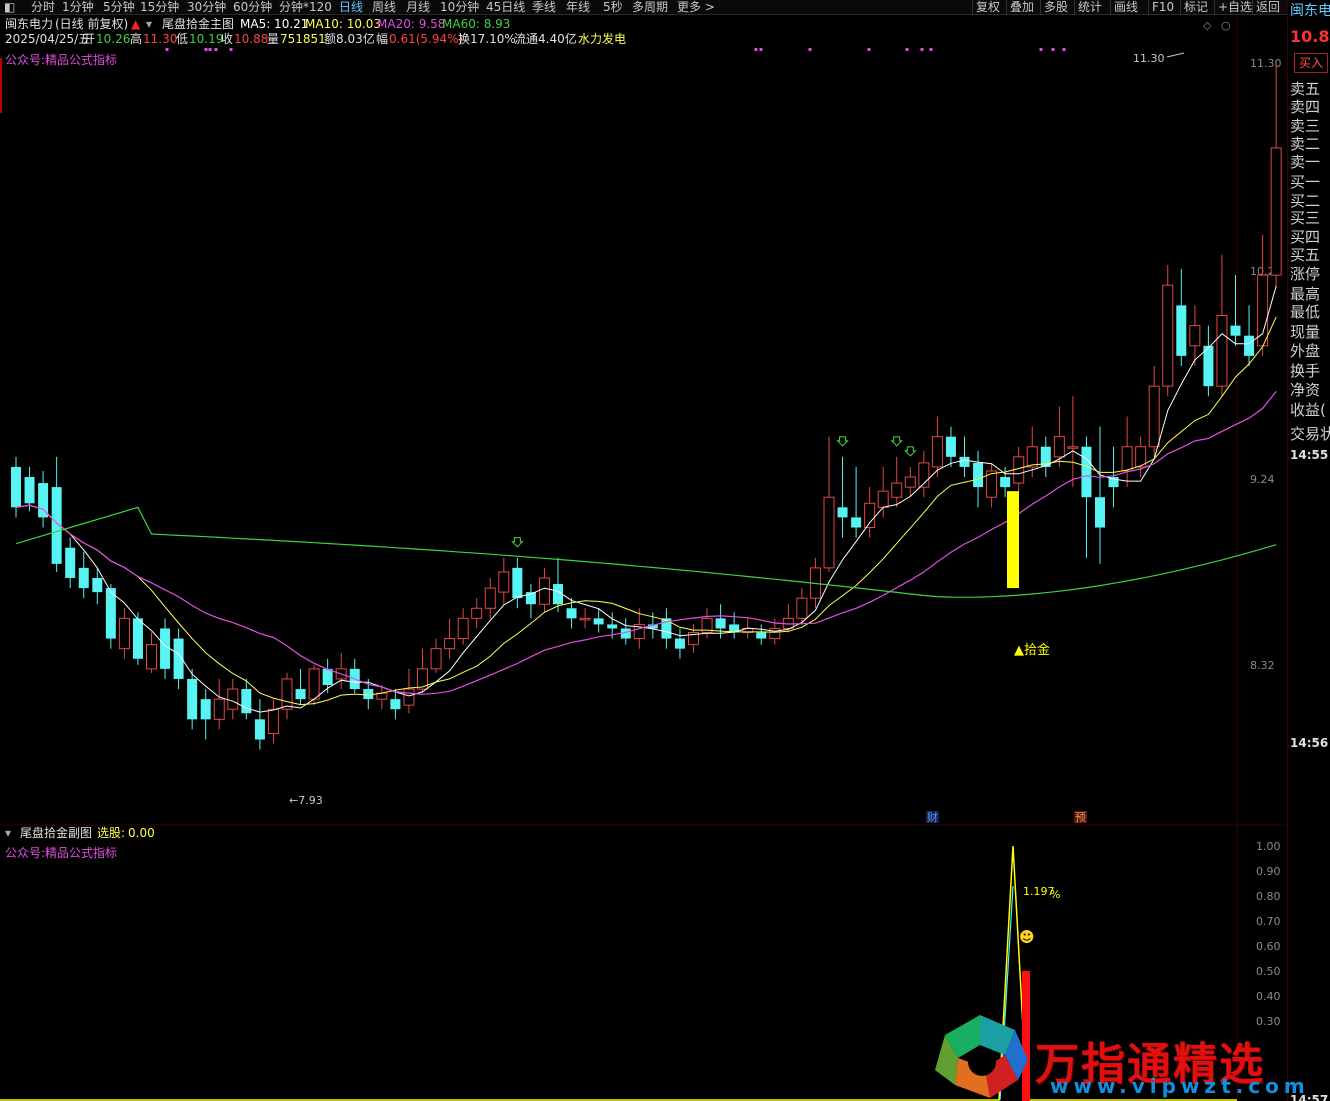 The height and width of the screenshot is (1101, 1330). What do you see at coordinates (1196, 7) in the screenshot?
I see `right-tool-6: 标记` at bounding box center [1196, 7].